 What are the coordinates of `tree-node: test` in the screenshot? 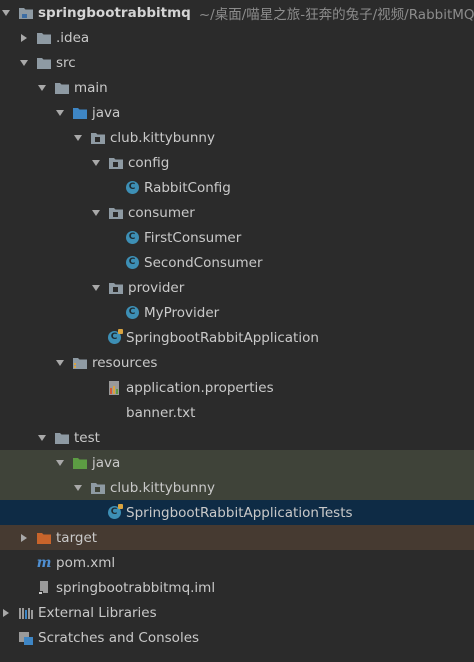 It's located at (237, 437).